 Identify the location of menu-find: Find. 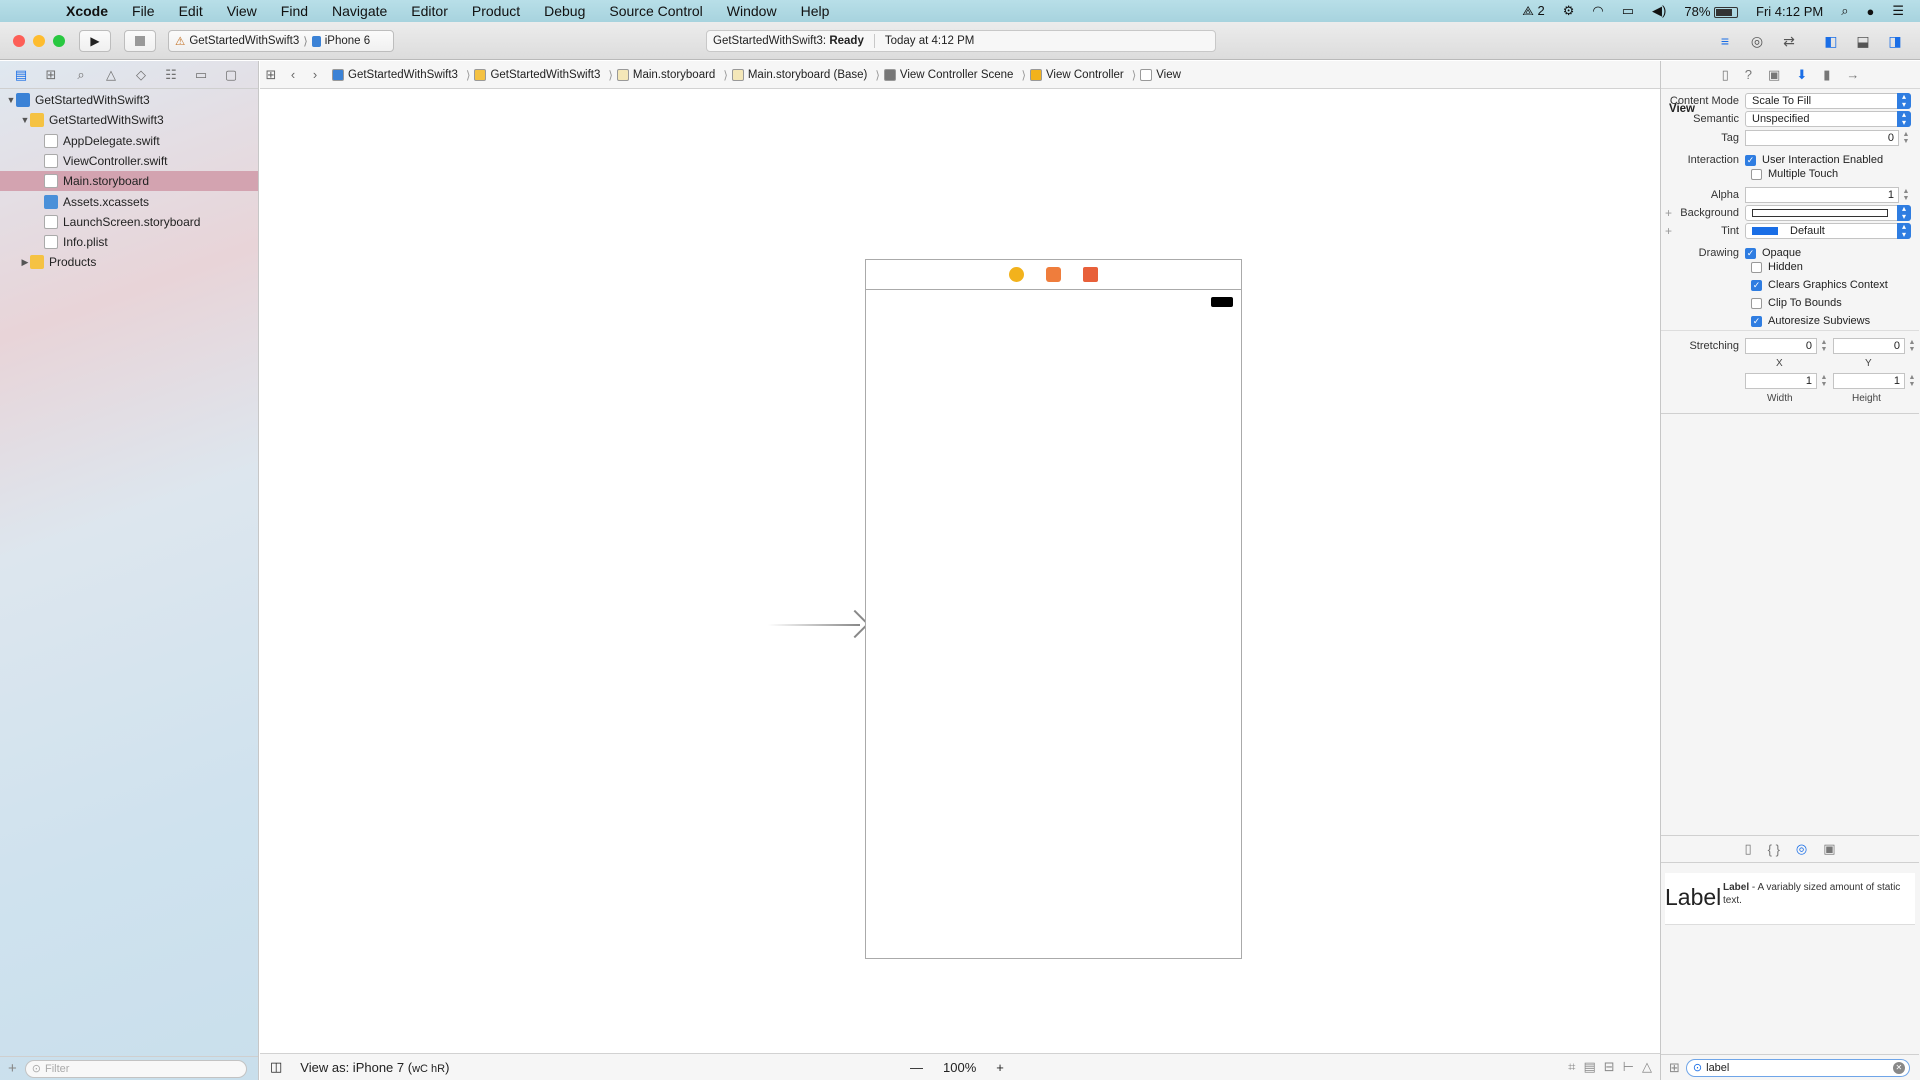
(294, 11).